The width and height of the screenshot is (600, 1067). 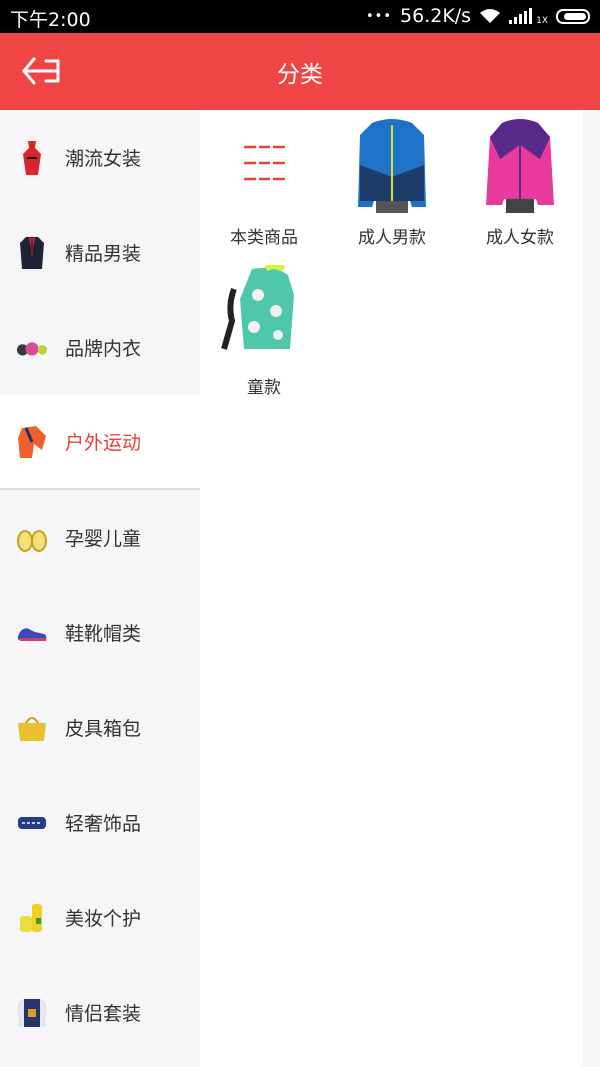 I want to click on grid-lines-icon, so click(x=264, y=163).